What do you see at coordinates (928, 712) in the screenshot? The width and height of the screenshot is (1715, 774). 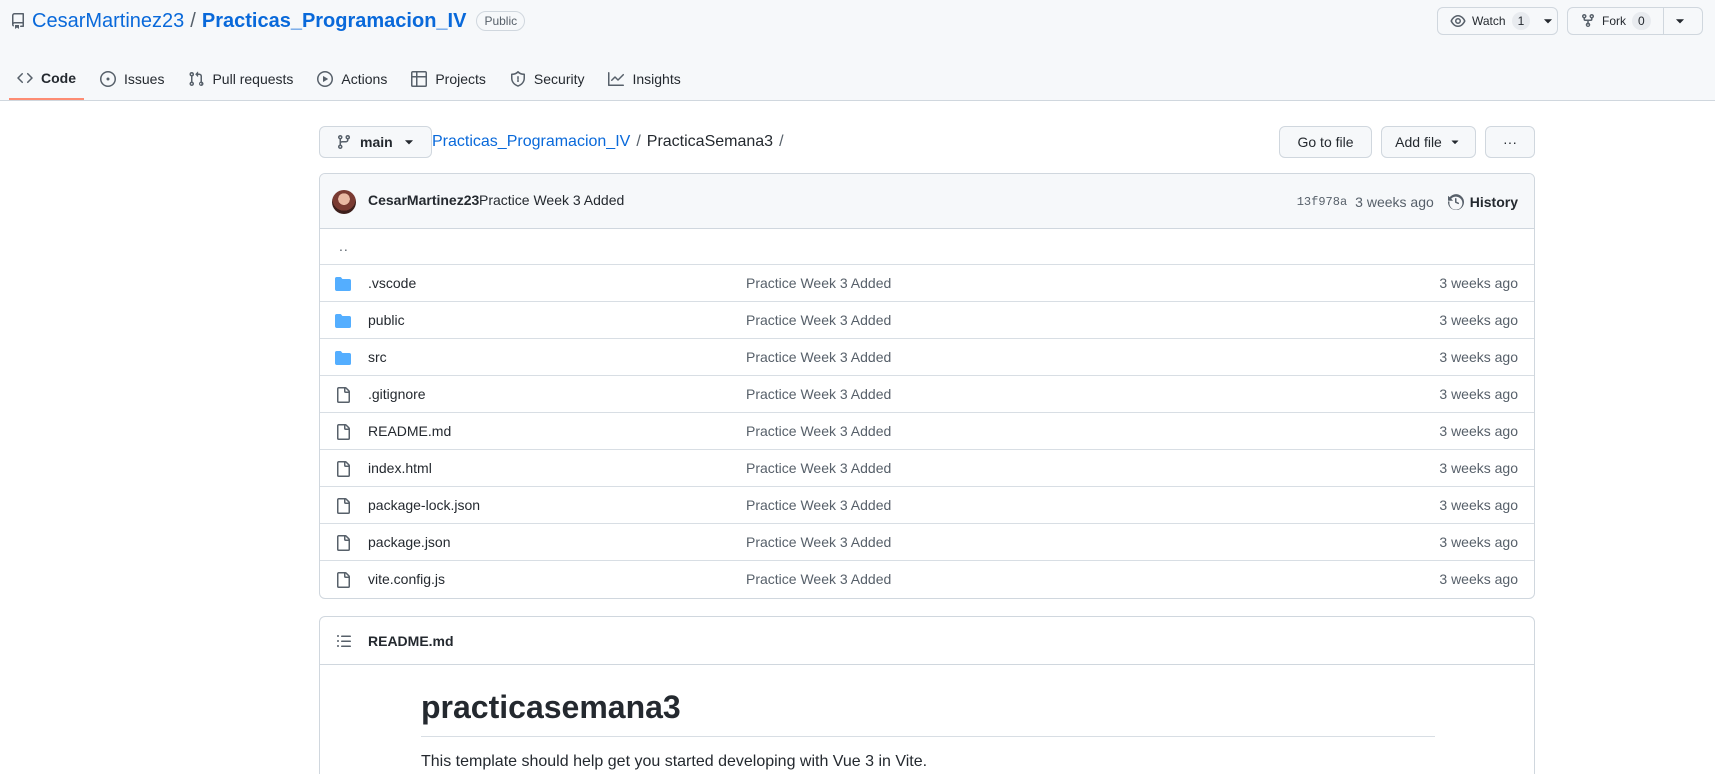 I see `readme-heading: practicasemana3` at bounding box center [928, 712].